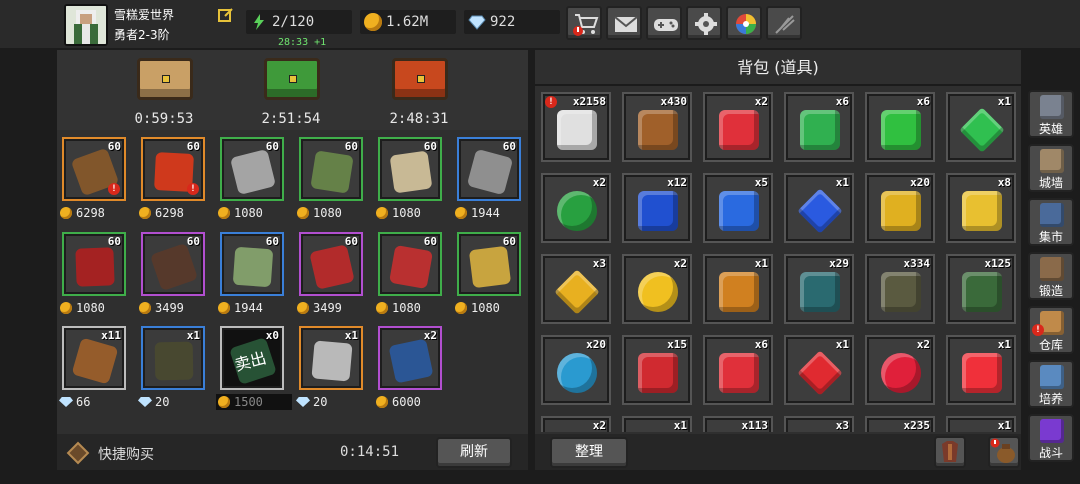 This screenshot has width=1080, height=484. Describe the element at coordinates (819, 289) in the screenshot. I see `bag-item-slot: x29` at that location.